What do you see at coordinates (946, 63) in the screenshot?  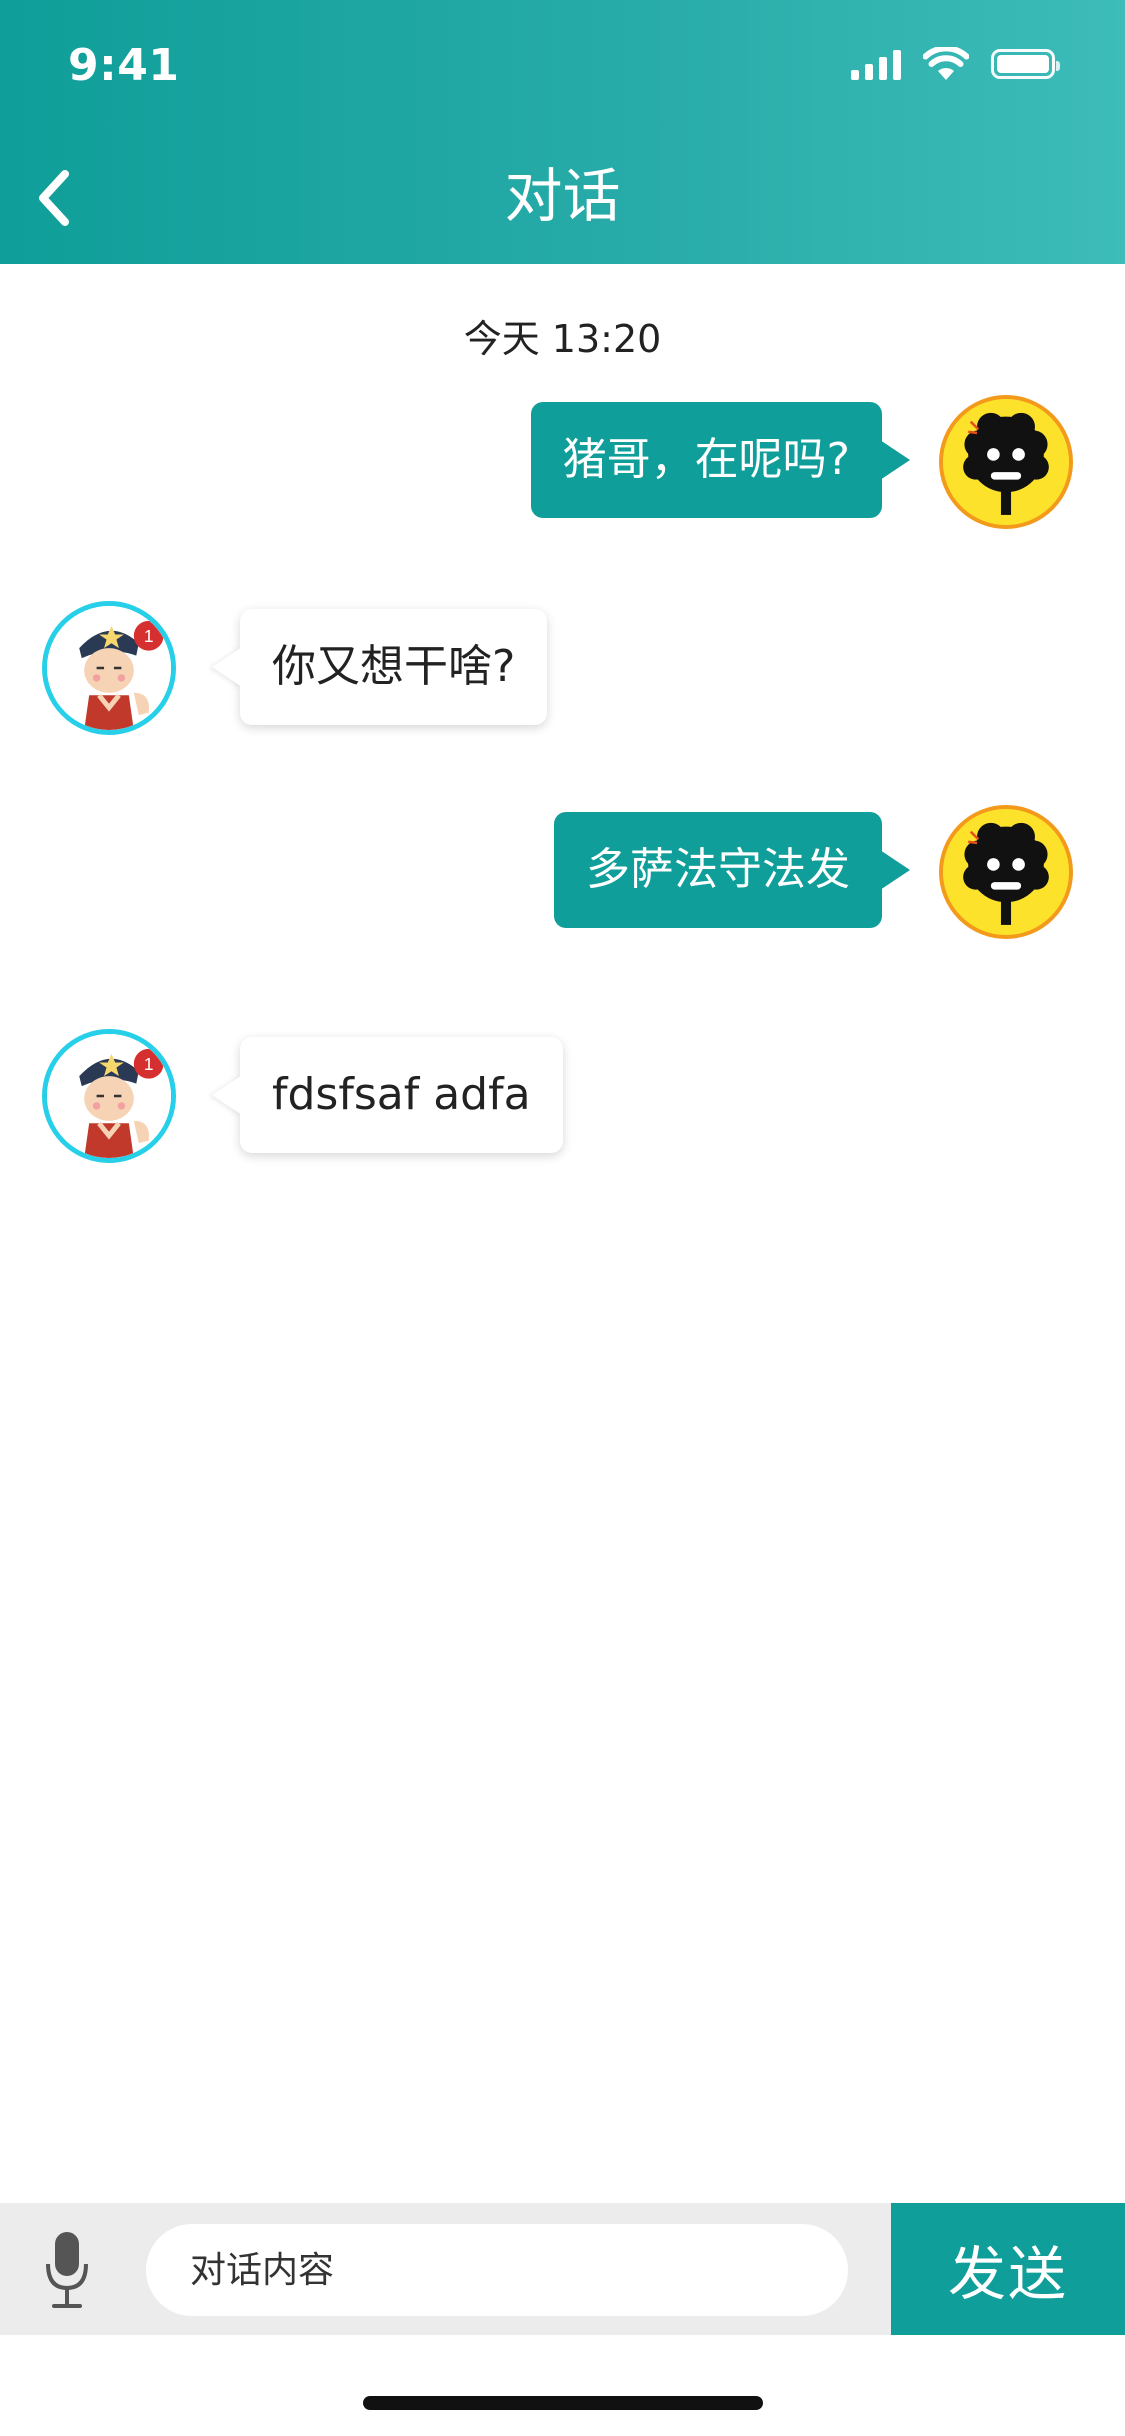 I see `wifi-icon` at bounding box center [946, 63].